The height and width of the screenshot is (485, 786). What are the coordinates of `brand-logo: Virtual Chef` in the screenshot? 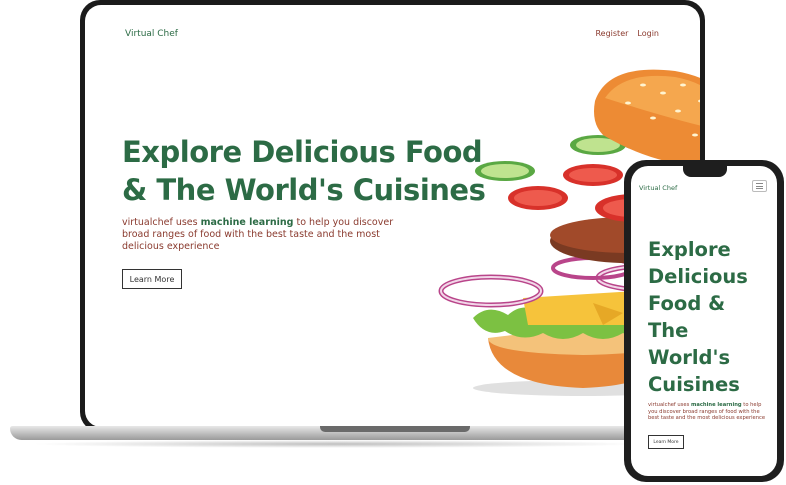 It's located at (151, 34).